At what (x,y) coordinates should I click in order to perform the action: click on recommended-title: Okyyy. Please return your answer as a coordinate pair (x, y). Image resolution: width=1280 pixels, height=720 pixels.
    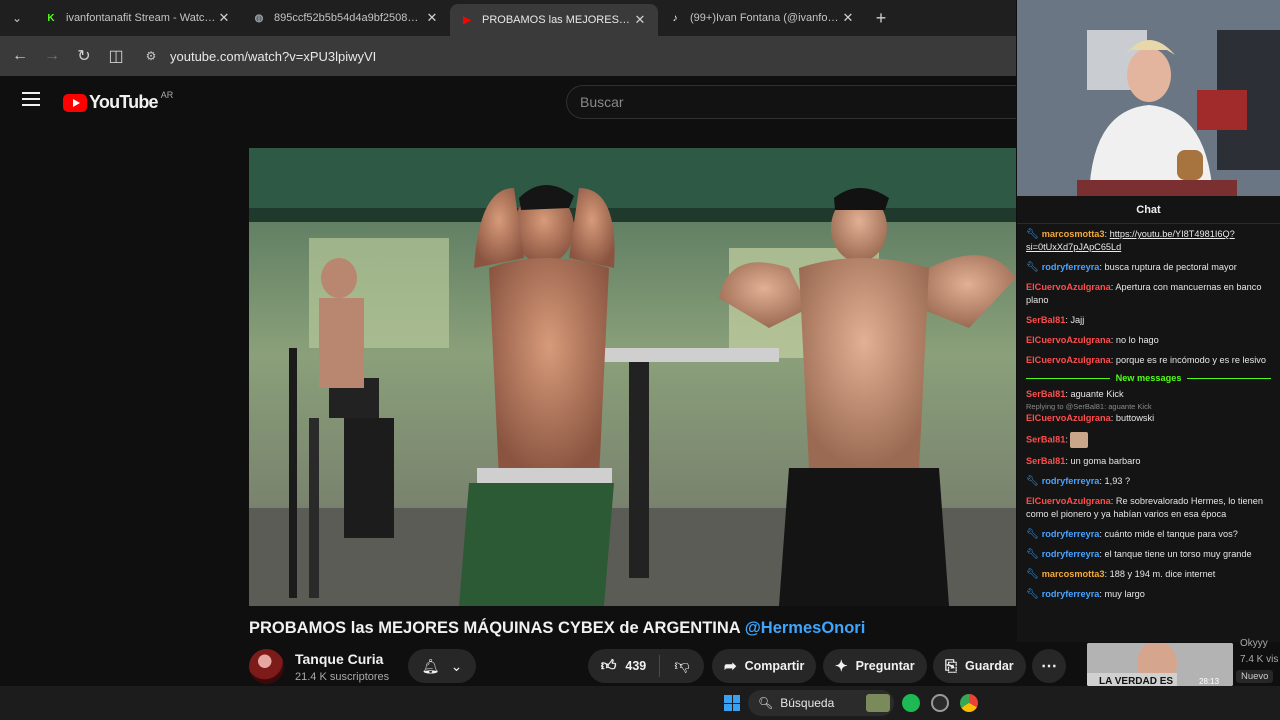
    Looking at the image, I should click on (1254, 643).